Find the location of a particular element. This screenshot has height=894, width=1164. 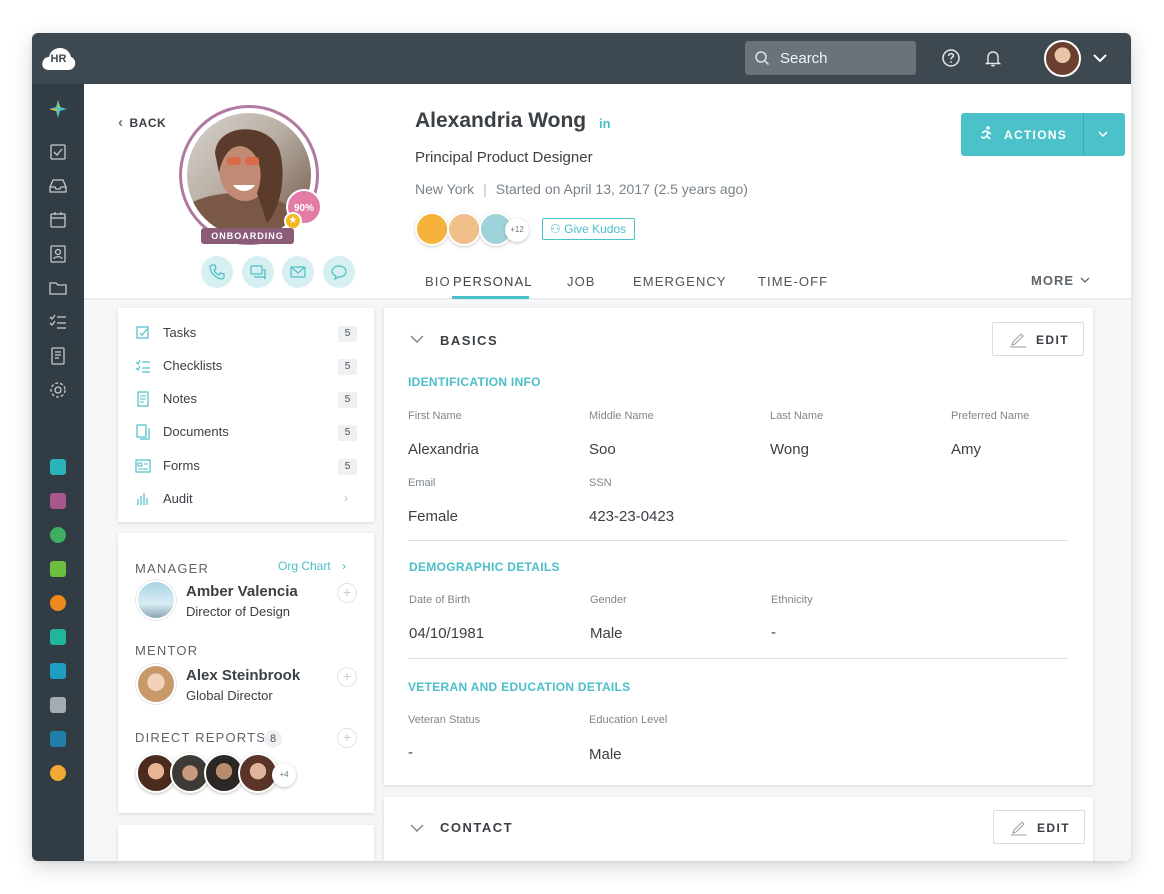

add-direct-report-button: + is located at coordinates (347, 738).